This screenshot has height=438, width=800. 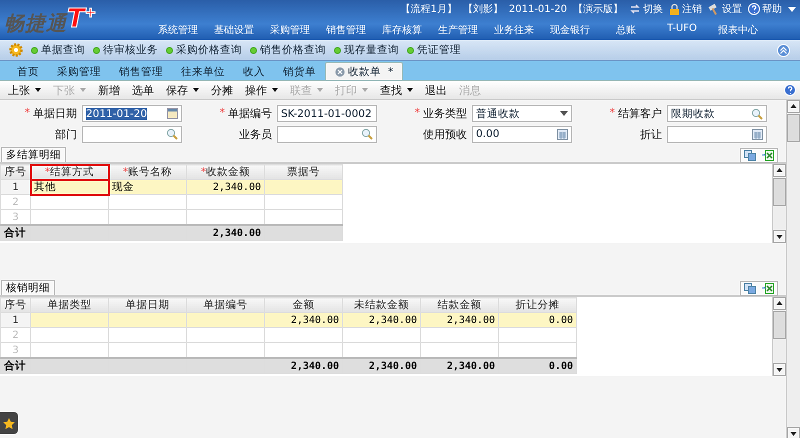 I want to click on section-tab: 核销明细, so click(x=28, y=287).